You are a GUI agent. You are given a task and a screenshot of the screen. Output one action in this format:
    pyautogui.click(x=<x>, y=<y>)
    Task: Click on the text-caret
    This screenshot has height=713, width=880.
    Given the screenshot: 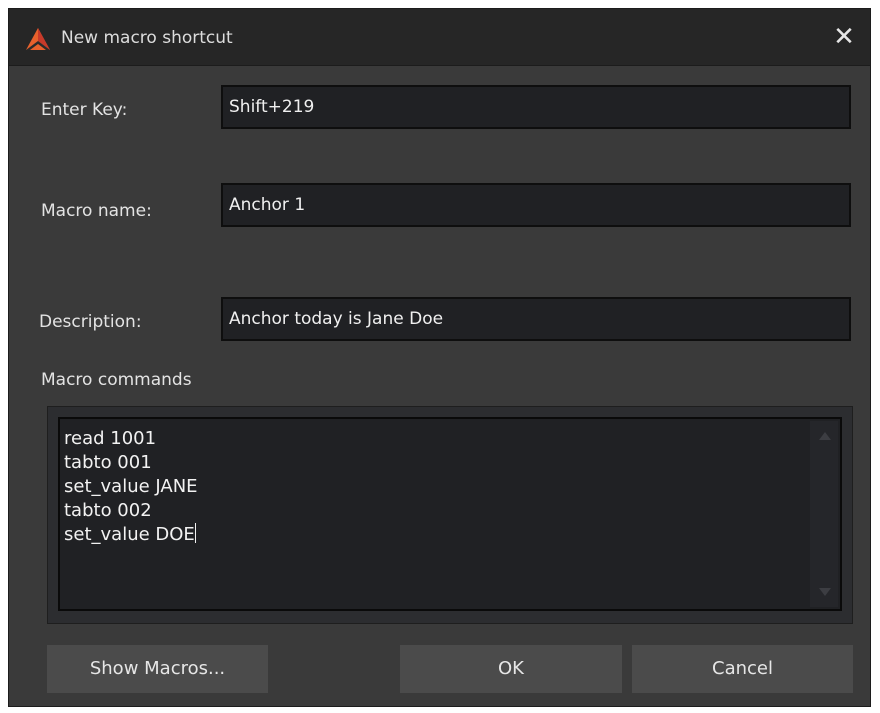 What is the action you would take?
    pyautogui.click(x=195, y=533)
    